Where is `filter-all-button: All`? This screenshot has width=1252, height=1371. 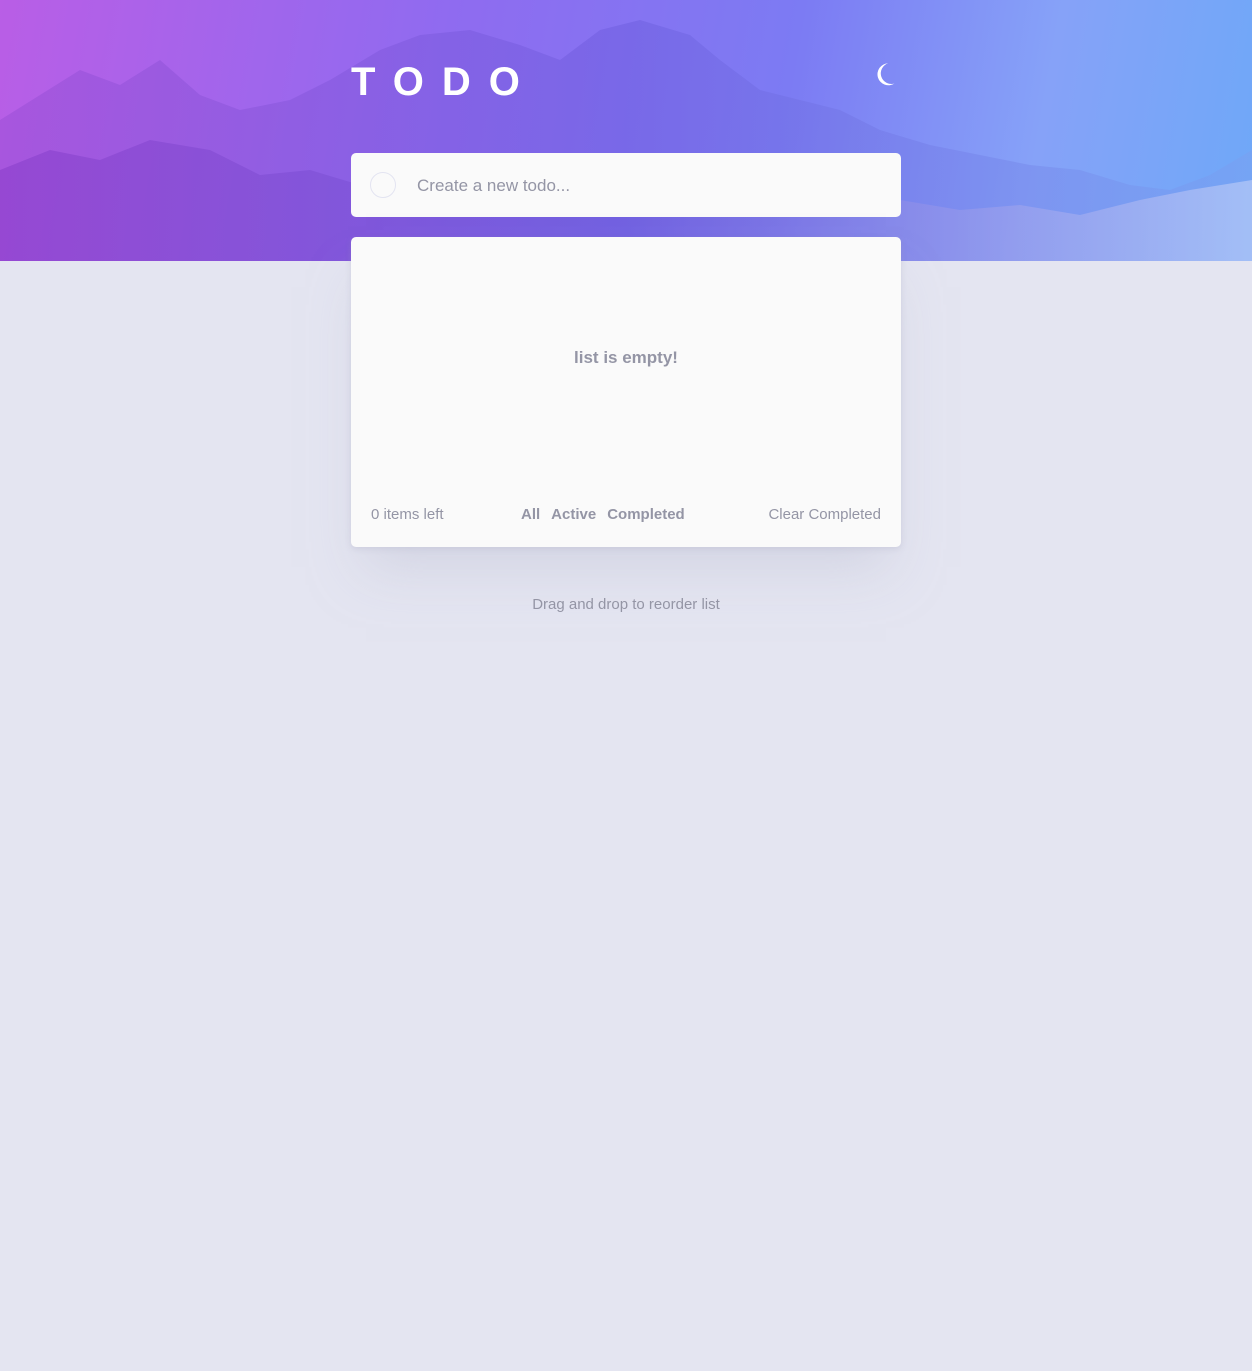
filter-all-button: All is located at coordinates (530, 514).